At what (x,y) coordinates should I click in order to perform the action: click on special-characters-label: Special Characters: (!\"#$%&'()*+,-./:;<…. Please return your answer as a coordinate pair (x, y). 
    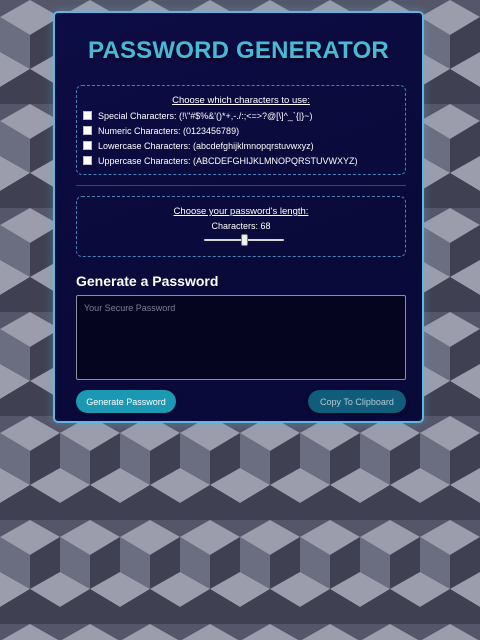
    Looking at the image, I should click on (205, 115).